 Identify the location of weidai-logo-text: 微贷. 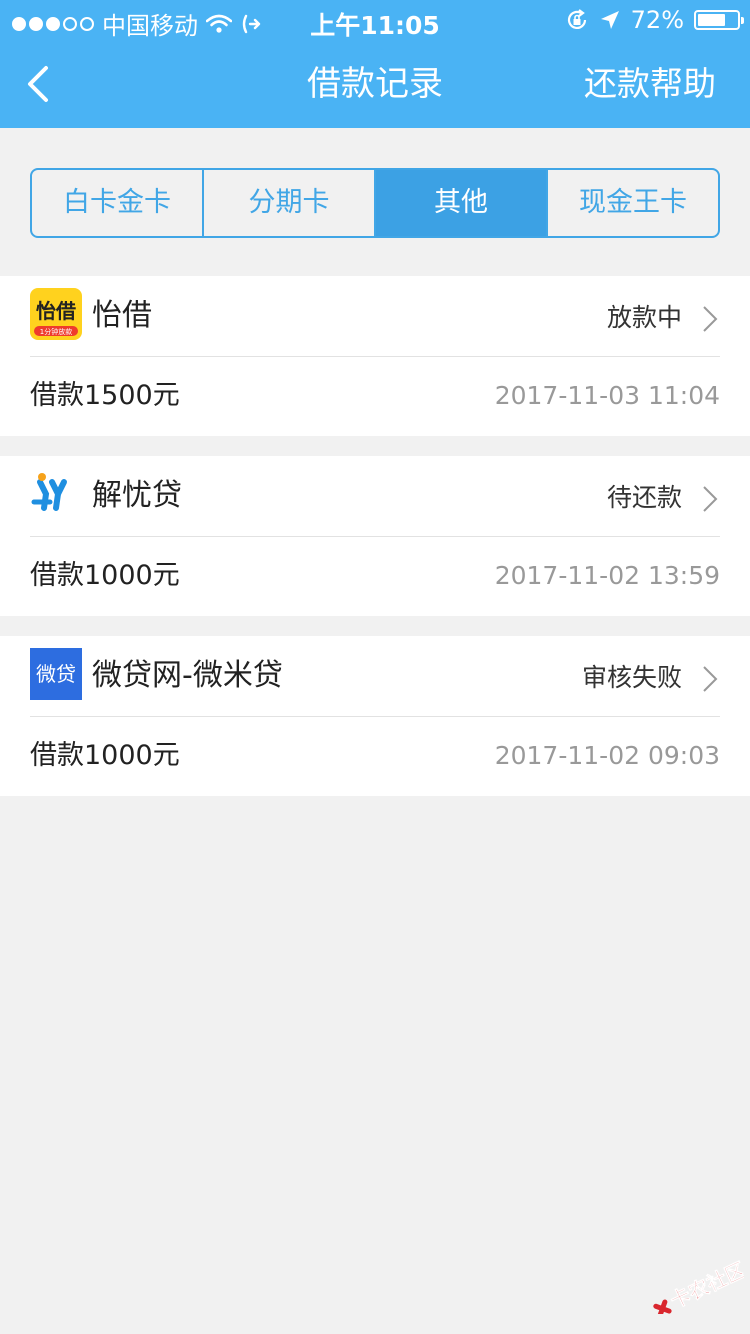
(56, 674).